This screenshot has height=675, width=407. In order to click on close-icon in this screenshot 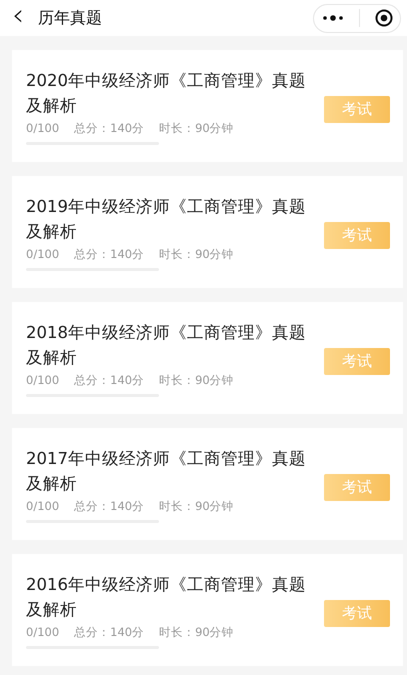, I will do `click(383, 18)`.